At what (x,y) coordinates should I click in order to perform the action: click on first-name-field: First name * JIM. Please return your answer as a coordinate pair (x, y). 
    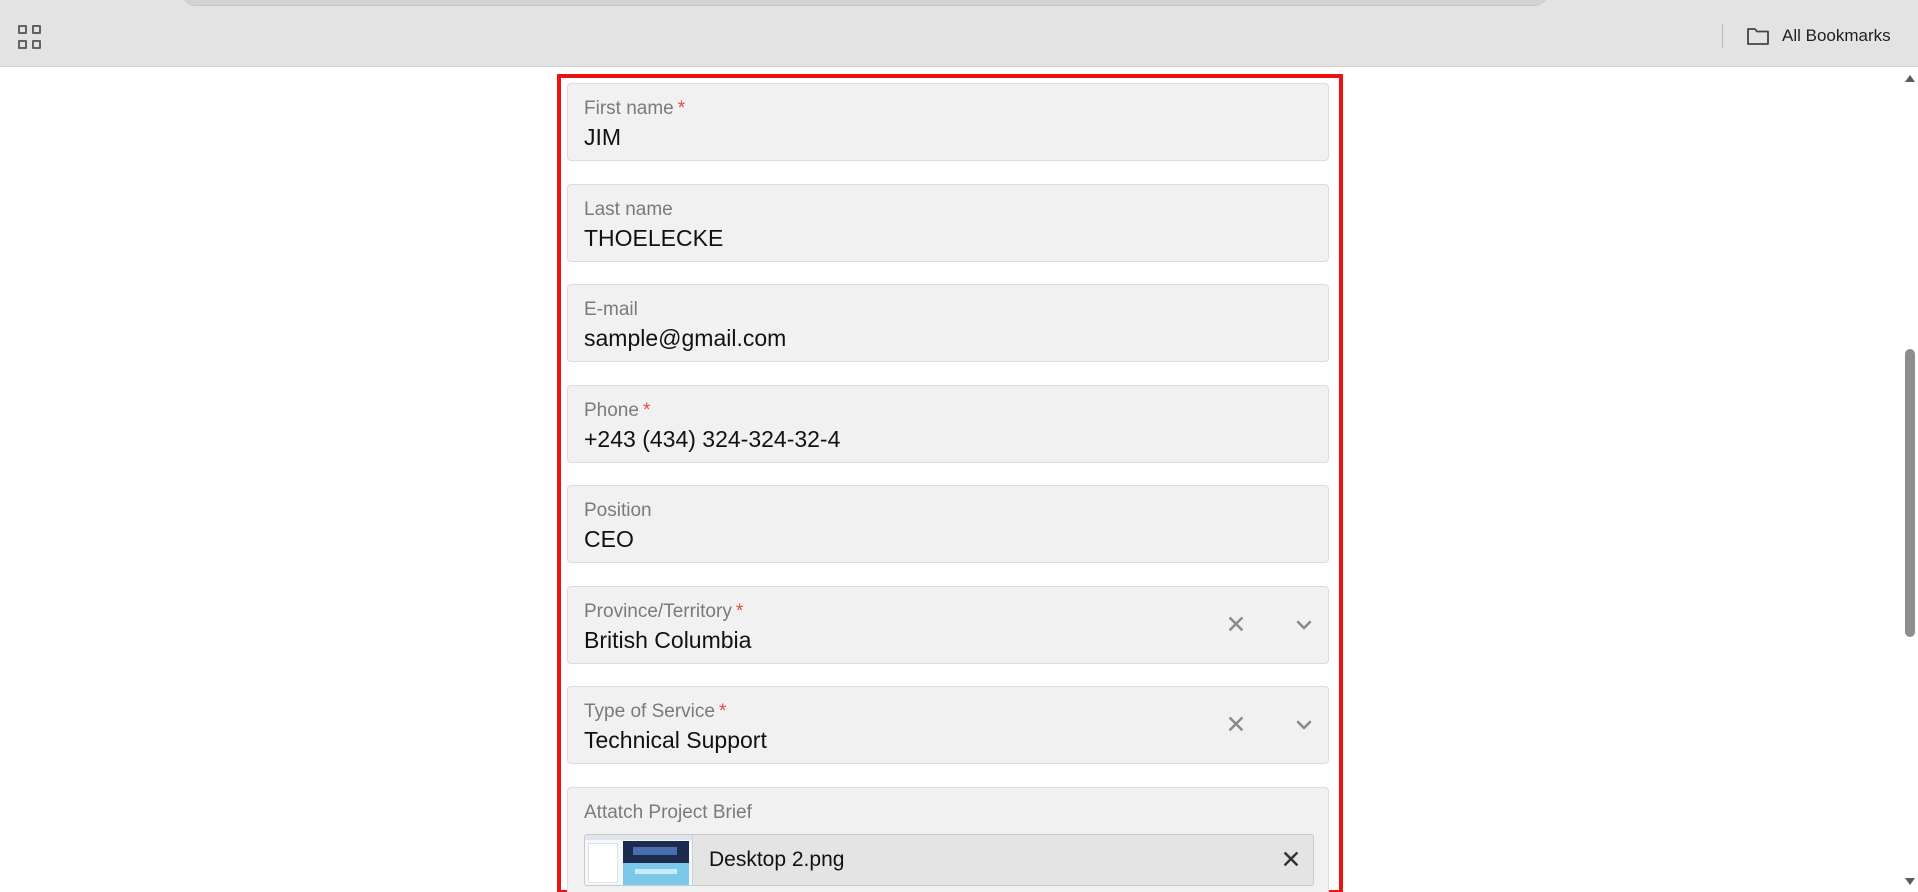
    Looking at the image, I should click on (948, 122).